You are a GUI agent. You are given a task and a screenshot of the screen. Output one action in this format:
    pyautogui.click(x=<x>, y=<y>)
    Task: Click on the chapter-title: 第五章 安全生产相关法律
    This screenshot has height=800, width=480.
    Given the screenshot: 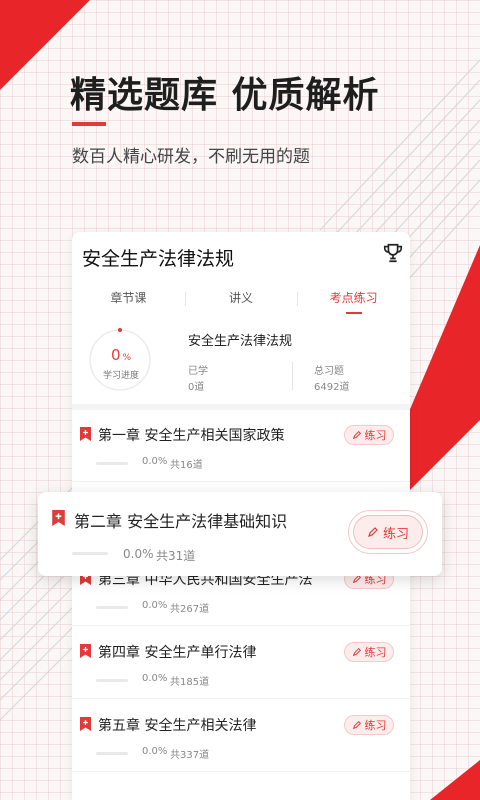 What is the action you would take?
    pyautogui.click(x=177, y=726)
    